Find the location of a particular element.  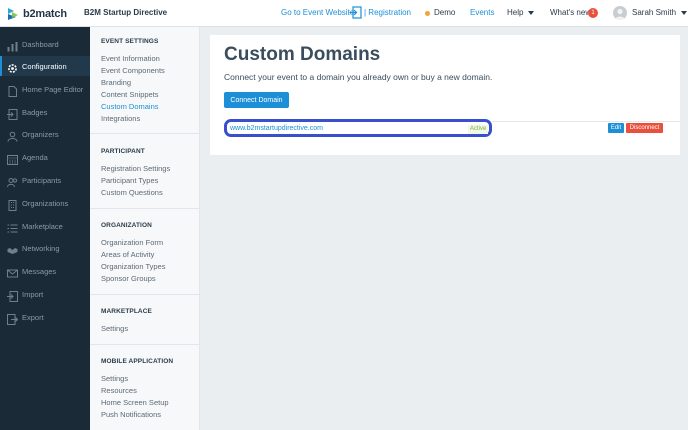

enter-icon is located at coordinates (355, 12).